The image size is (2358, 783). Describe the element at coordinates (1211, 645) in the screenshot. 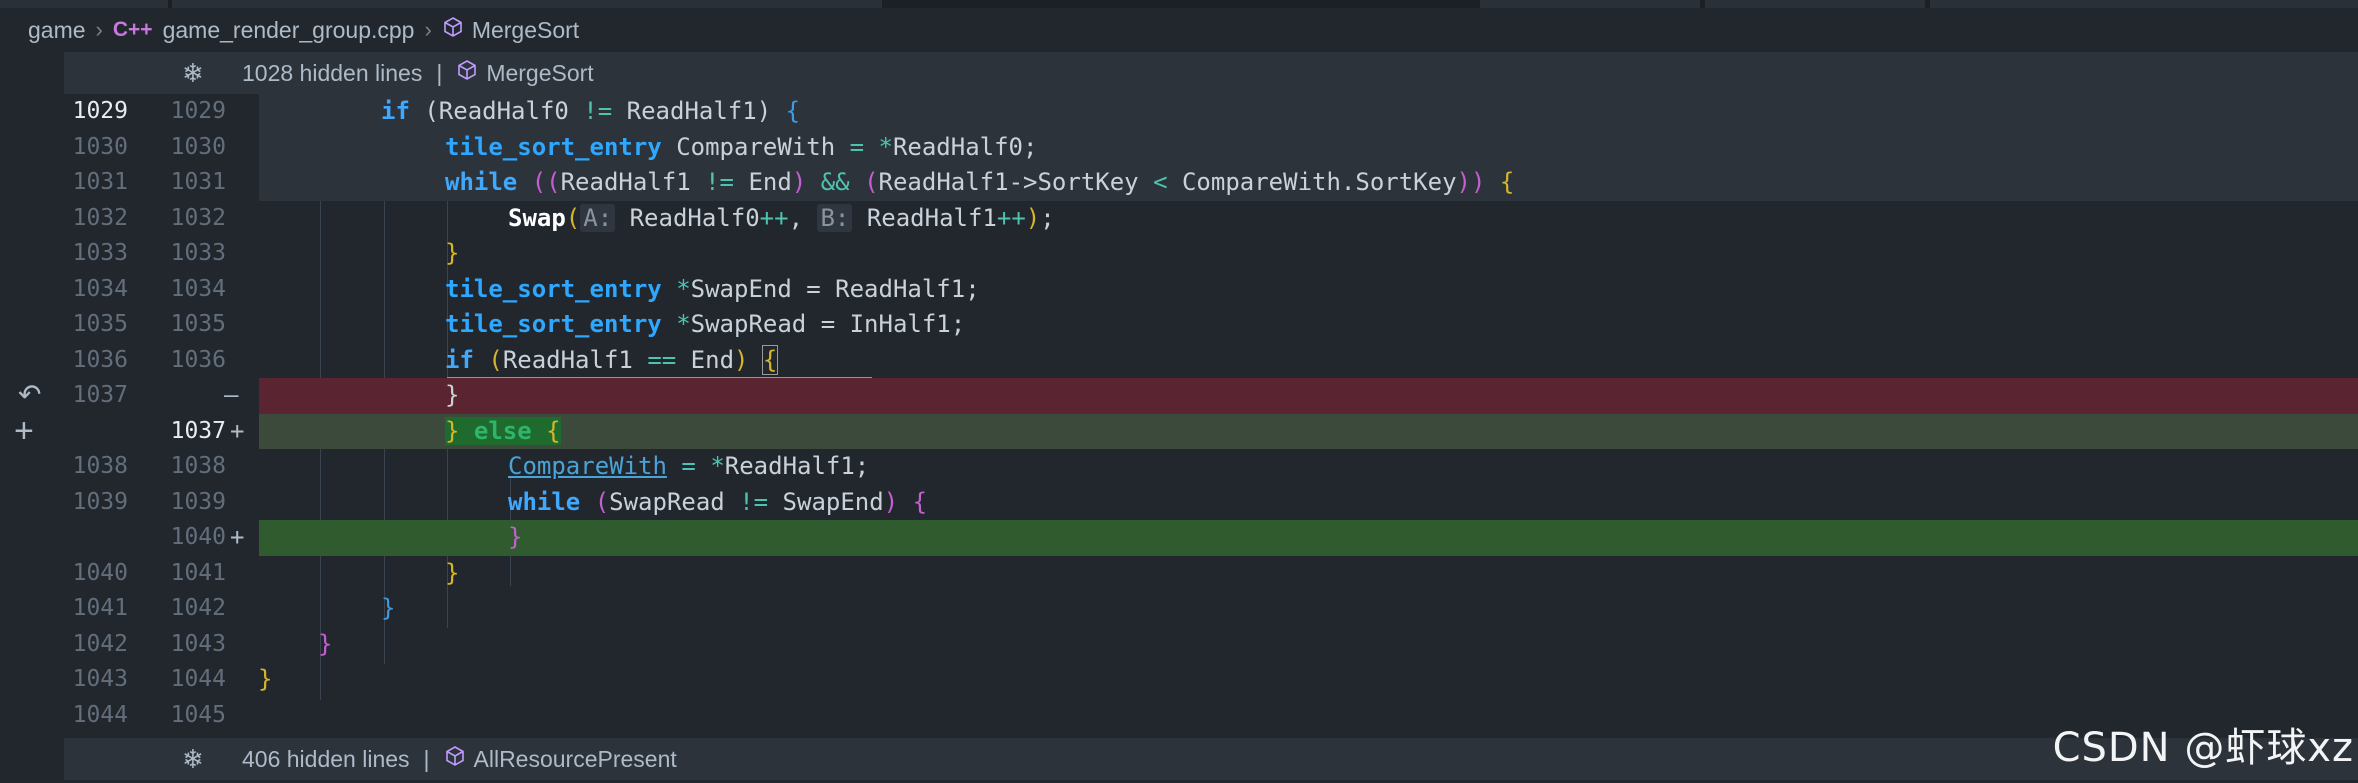

I see `code-line: 1042 1043 }` at that location.